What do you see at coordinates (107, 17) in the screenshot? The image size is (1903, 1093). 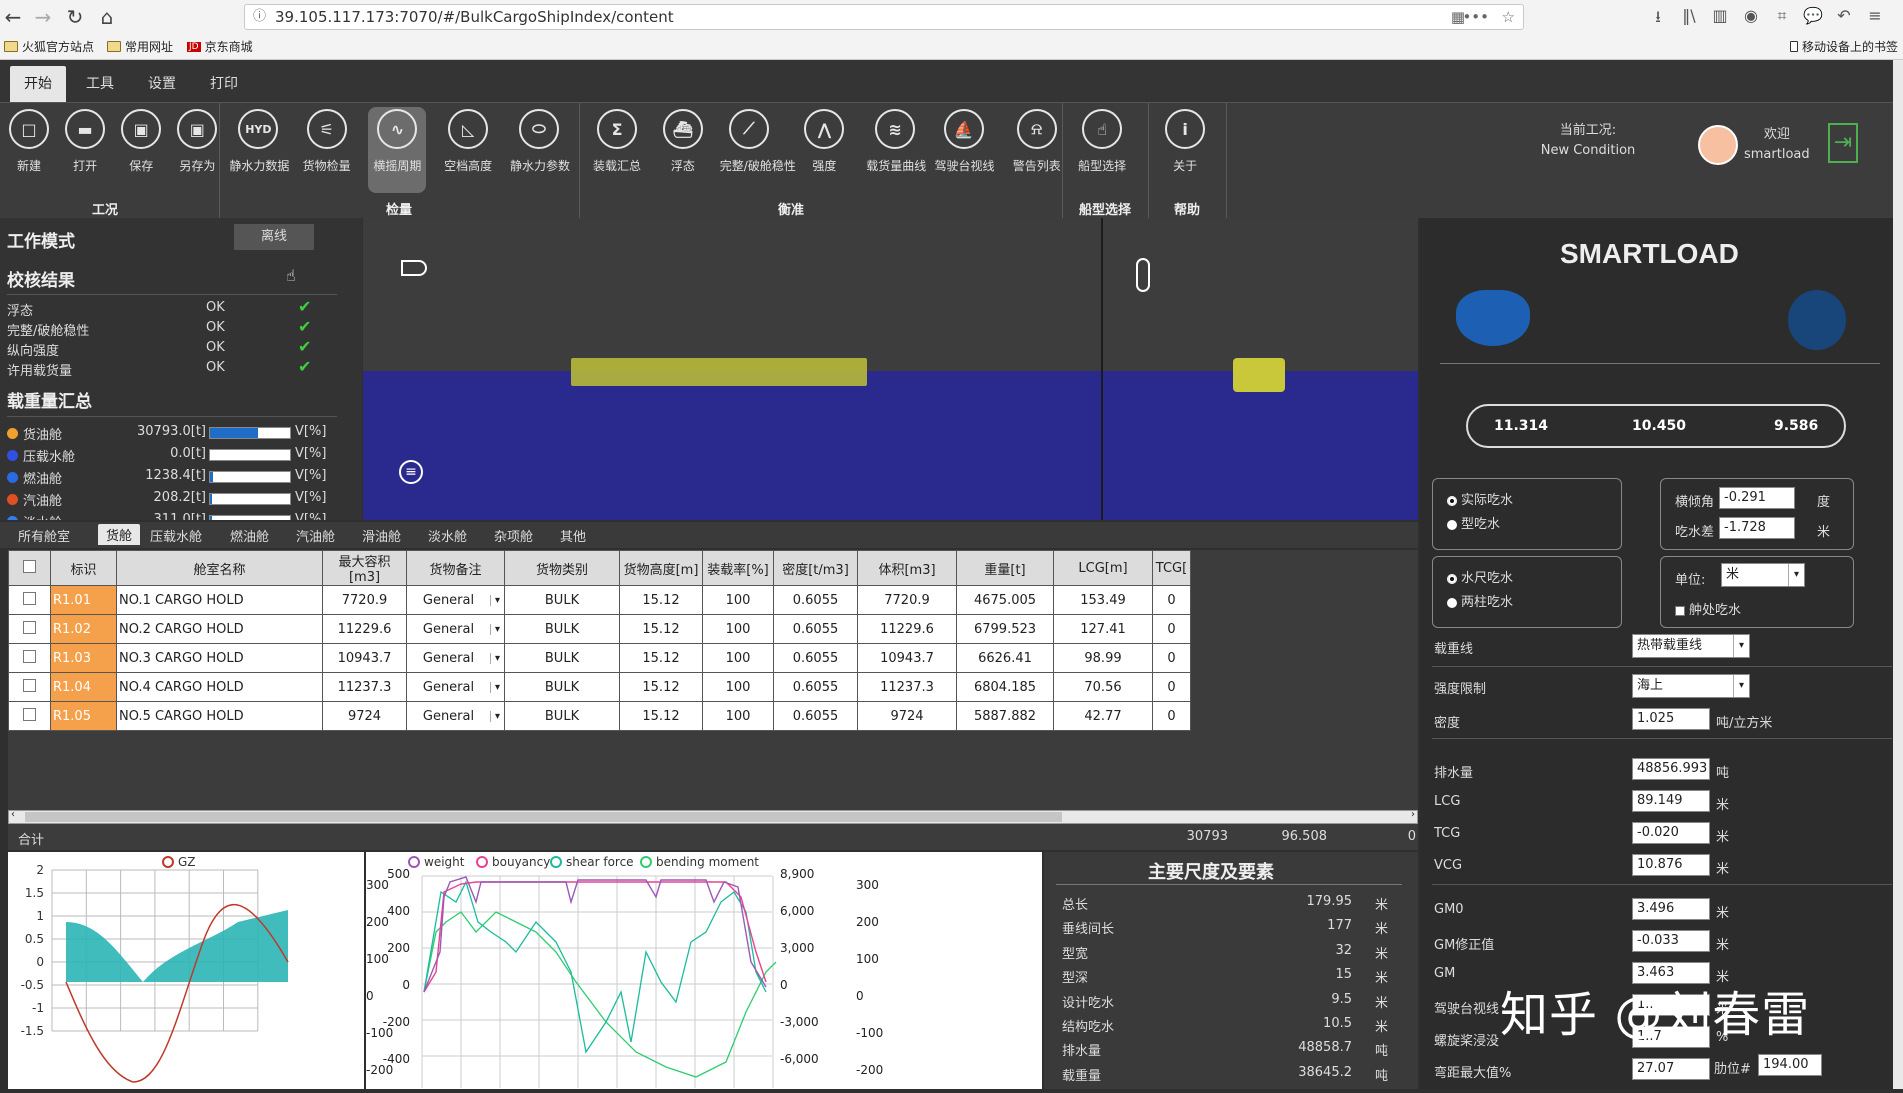 I see `home-icon: ⌂` at bounding box center [107, 17].